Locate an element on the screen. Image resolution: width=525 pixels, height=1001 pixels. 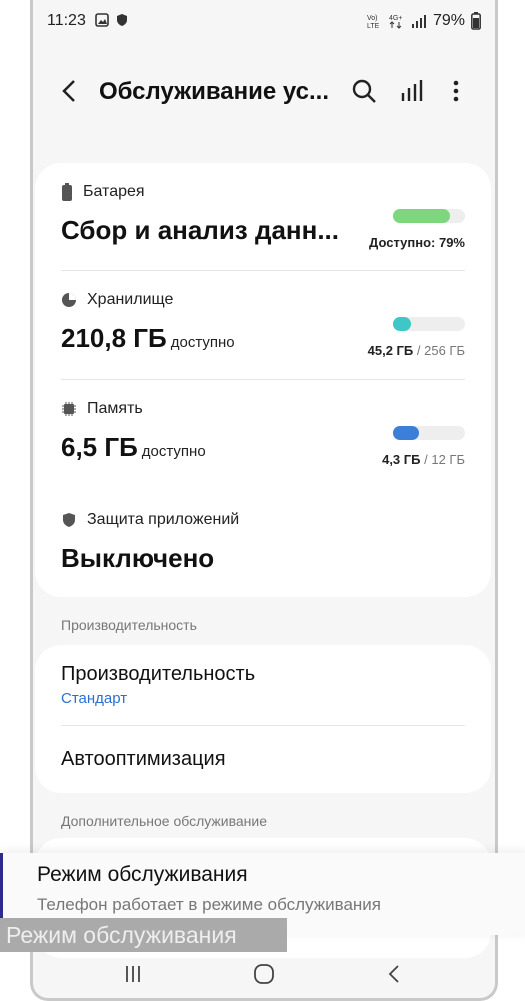
battery-bar is located at coordinates (429, 216).